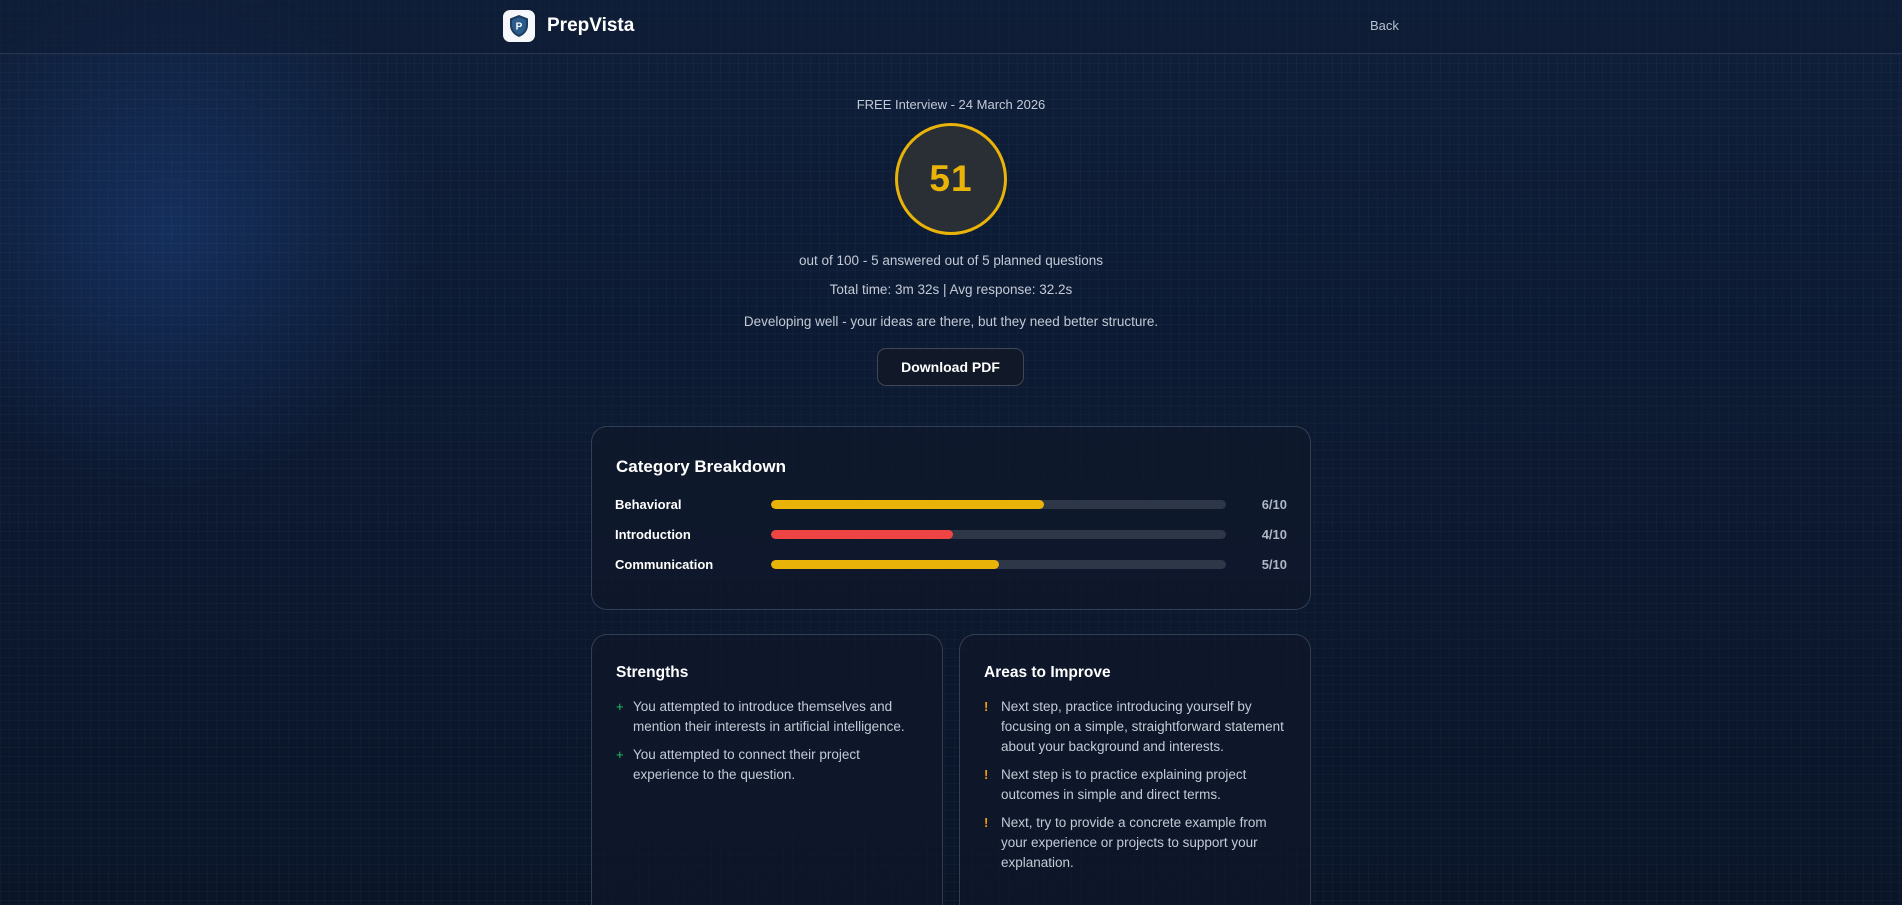  What do you see at coordinates (1384, 25) in the screenshot?
I see `back-link: Back` at bounding box center [1384, 25].